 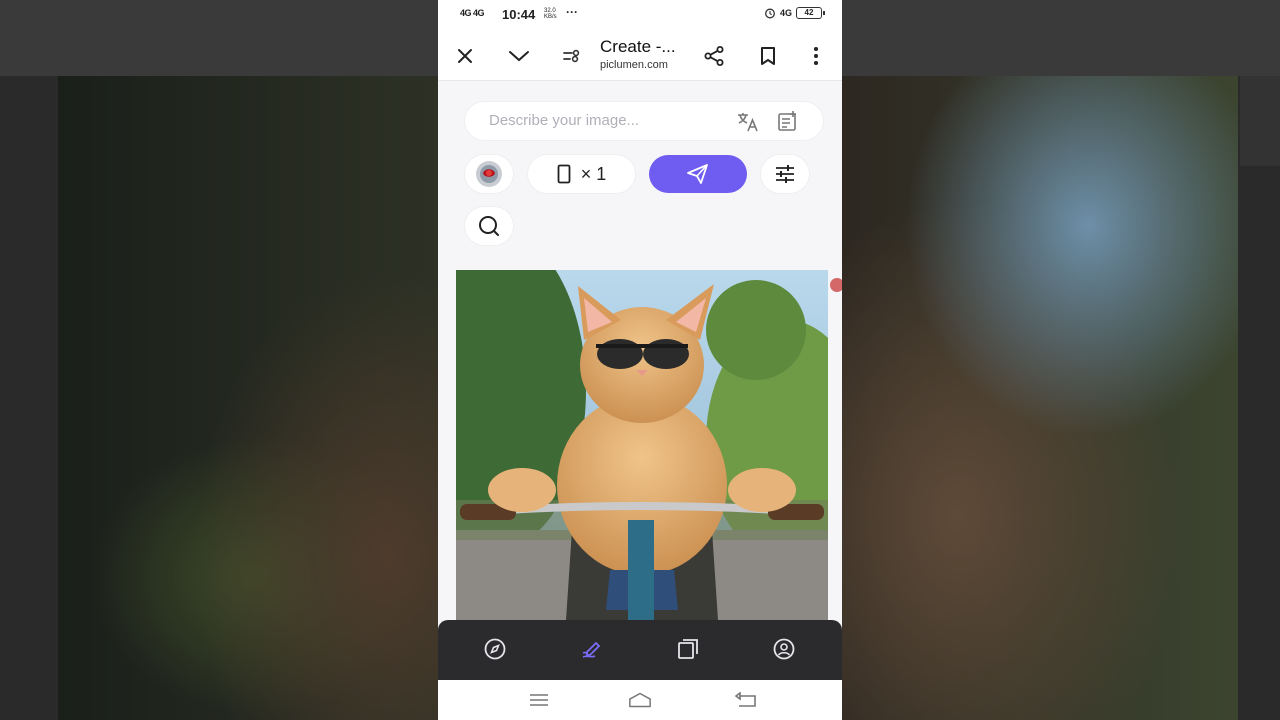 What do you see at coordinates (593, 173) in the screenshot?
I see `image-count: × 1` at bounding box center [593, 173].